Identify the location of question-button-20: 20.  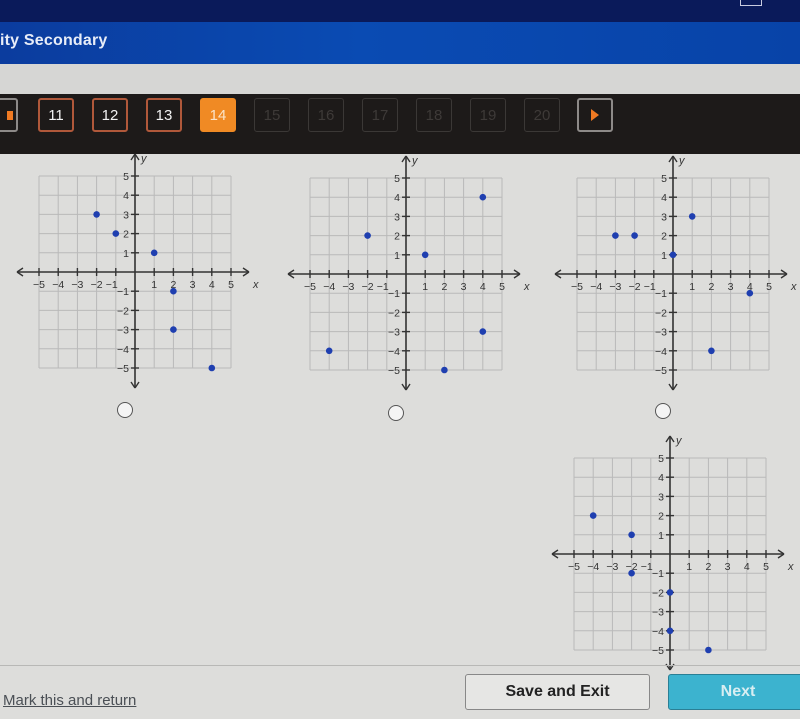
(542, 115).